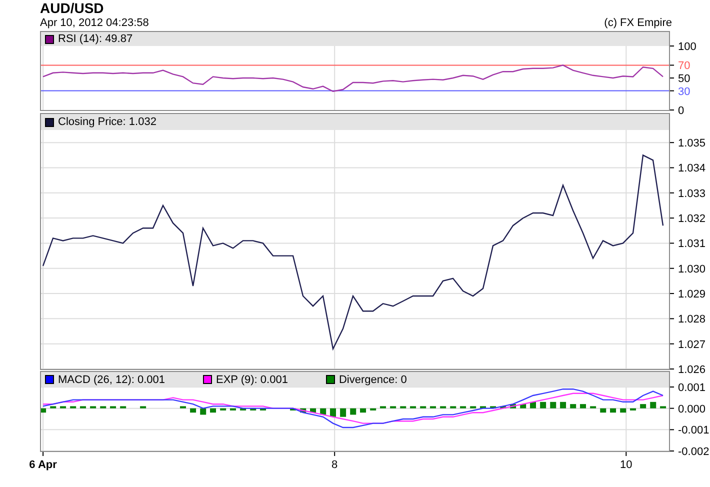 The height and width of the screenshot is (487, 710). What do you see at coordinates (692, 409) in the screenshot?
I see `axis-label: 0.000` at bounding box center [692, 409].